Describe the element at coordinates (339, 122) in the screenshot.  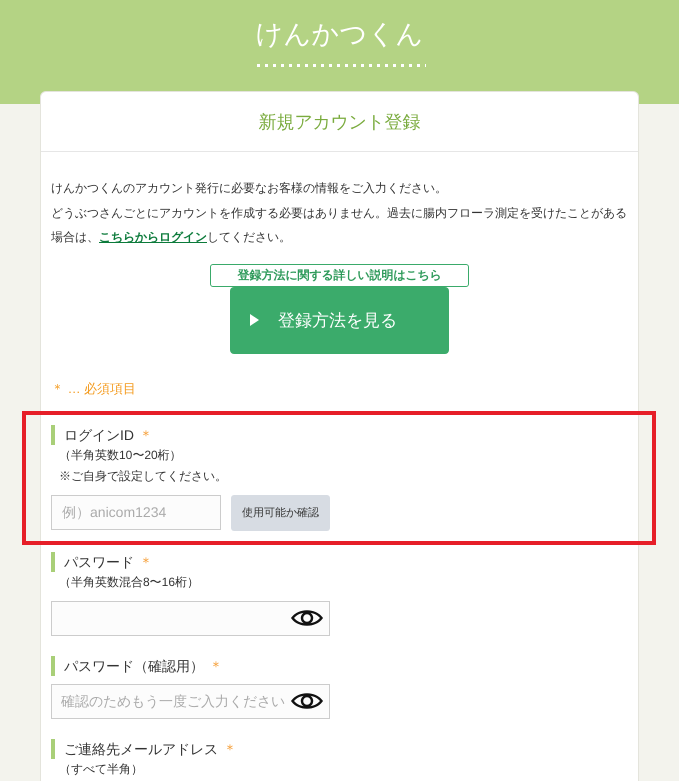
I see `card-title: 新規アカウント登録` at that location.